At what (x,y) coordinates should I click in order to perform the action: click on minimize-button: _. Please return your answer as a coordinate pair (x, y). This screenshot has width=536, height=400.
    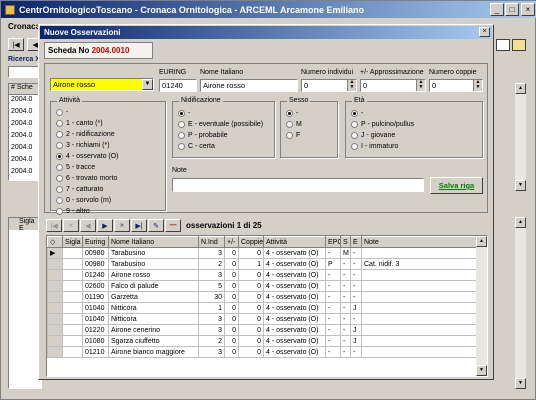
    Looking at the image, I should click on (497, 9).